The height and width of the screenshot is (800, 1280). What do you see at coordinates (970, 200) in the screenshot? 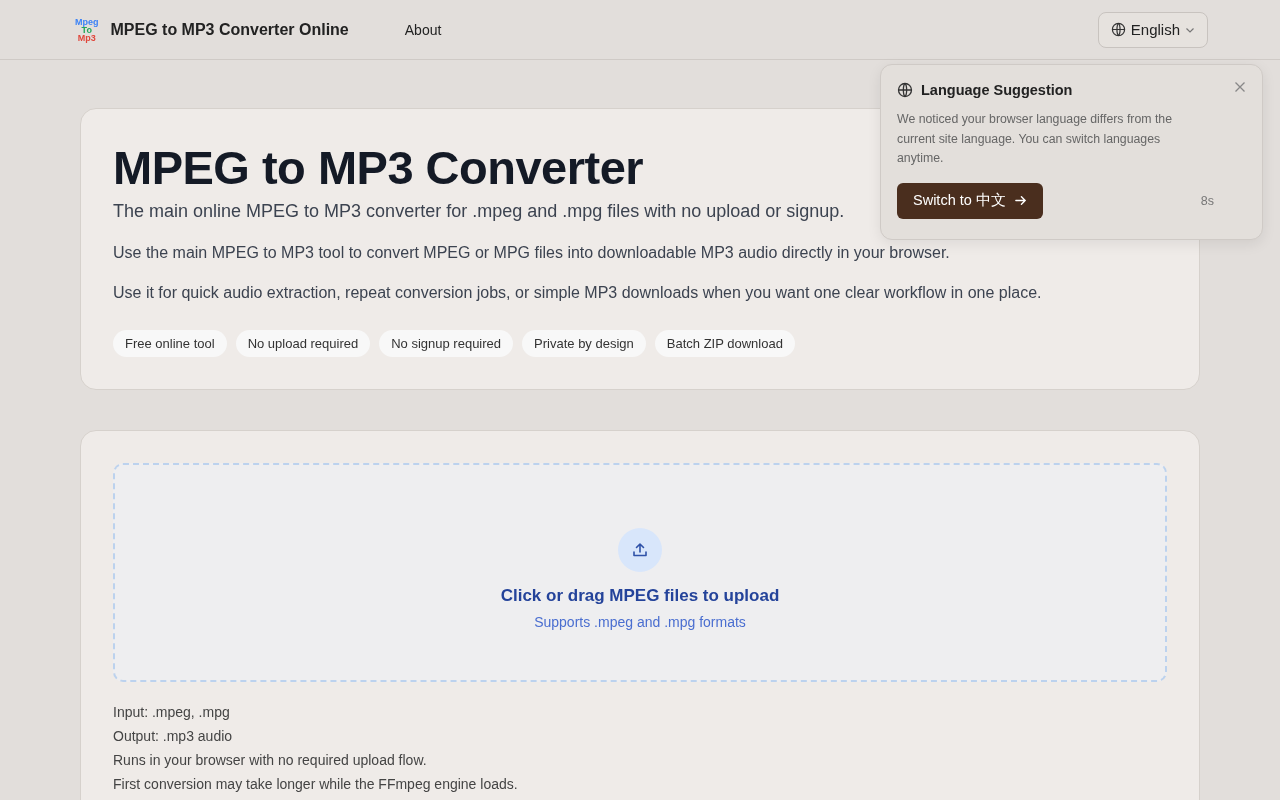
I see `switch-language-button: Switch to 中文` at bounding box center [970, 200].